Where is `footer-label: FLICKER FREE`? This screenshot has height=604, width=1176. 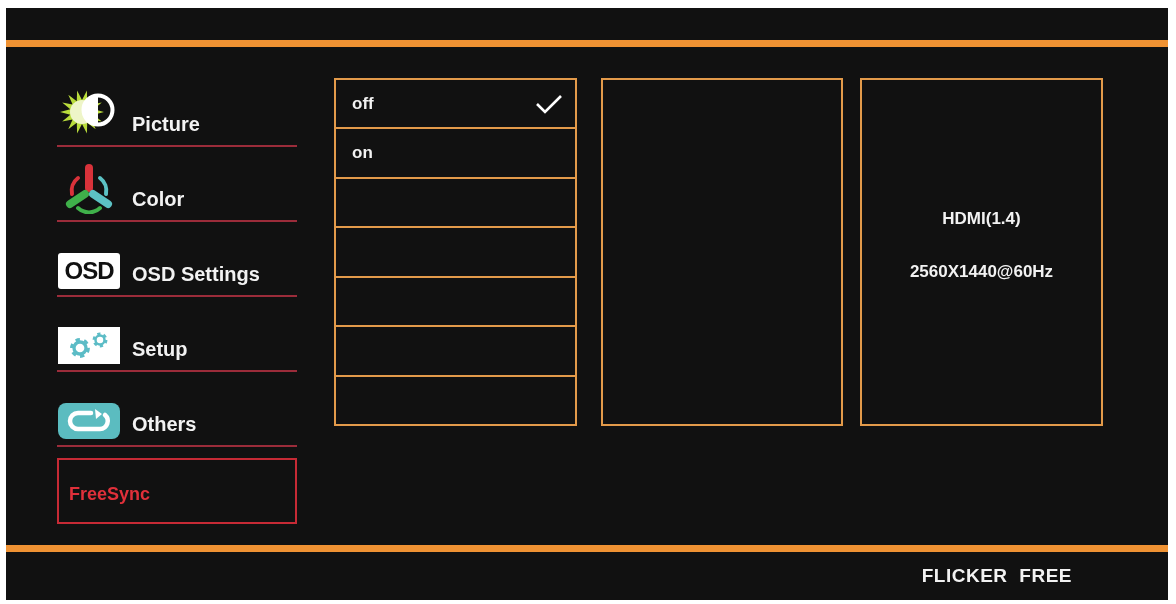
footer-label: FLICKER FREE is located at coordinates (996, 576).